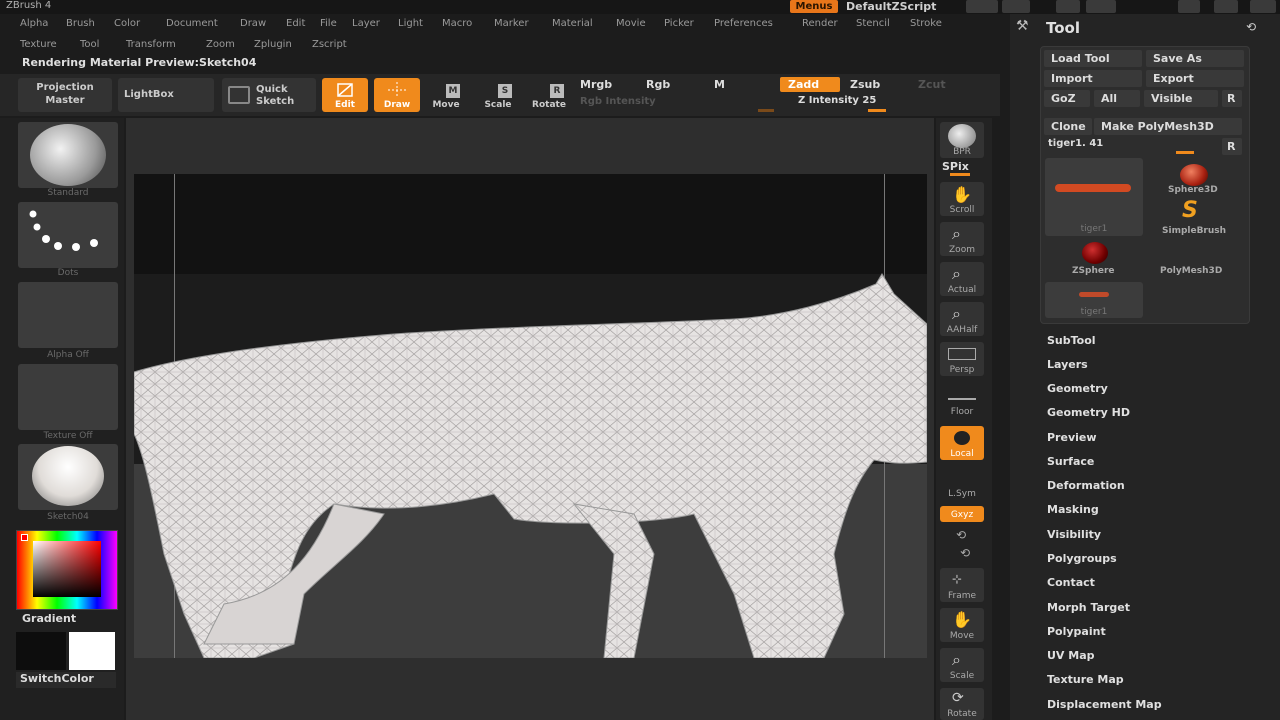 The image size is (1280, 720). Describe the element at coordinates (328, 23) in the screenshot. I see `menu-file: File` at that location.